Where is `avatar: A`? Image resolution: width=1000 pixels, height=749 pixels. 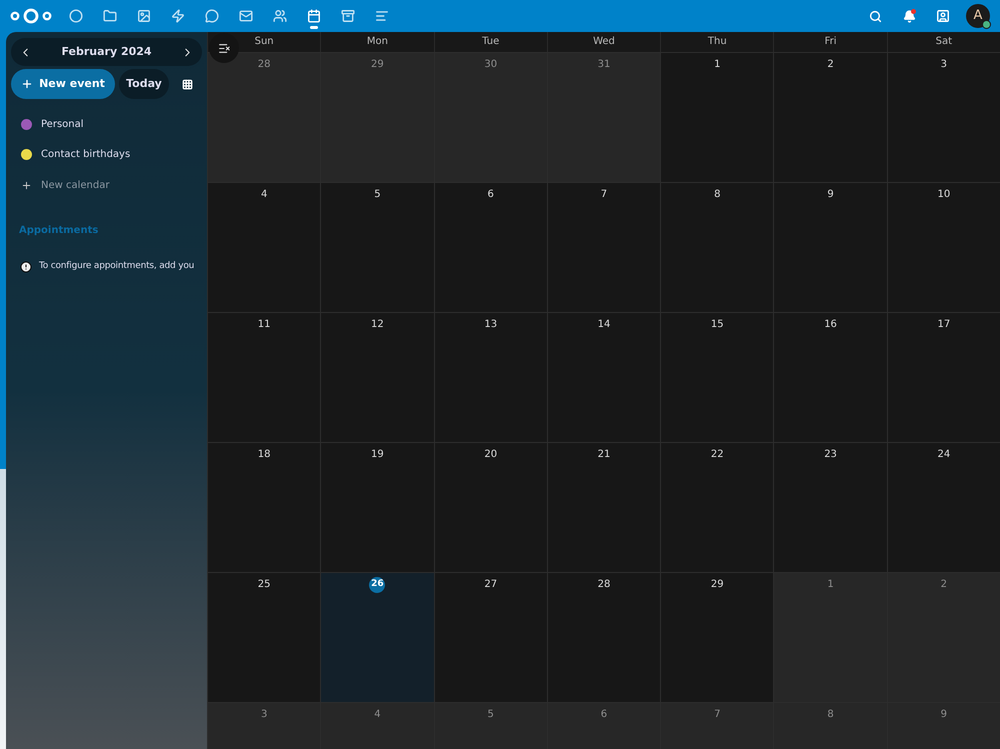 avatar: A is located at coordinates (978, 16).